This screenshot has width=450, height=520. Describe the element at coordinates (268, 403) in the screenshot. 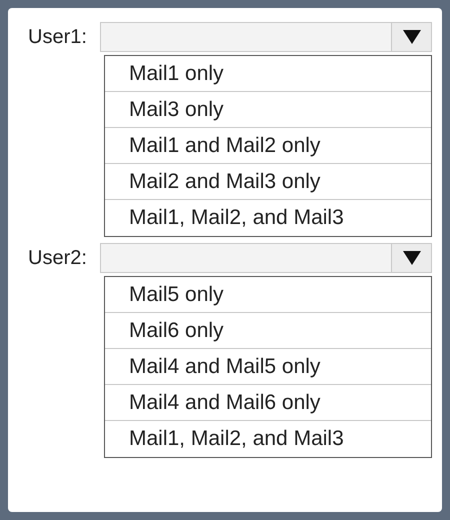

I see `option-item: Mail4 and Mail6 only` at that location.